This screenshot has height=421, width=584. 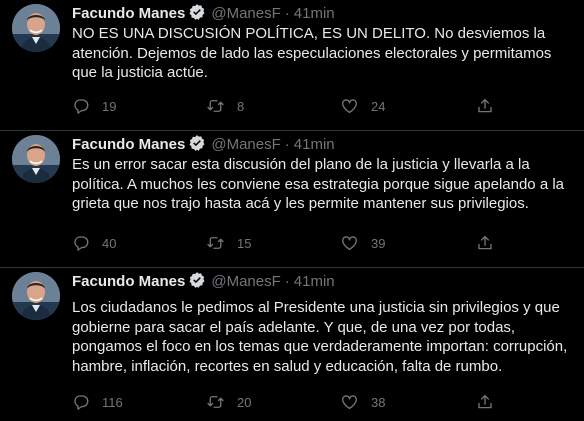 I want to click on reply-count: 19, so click(x=109, y=106).